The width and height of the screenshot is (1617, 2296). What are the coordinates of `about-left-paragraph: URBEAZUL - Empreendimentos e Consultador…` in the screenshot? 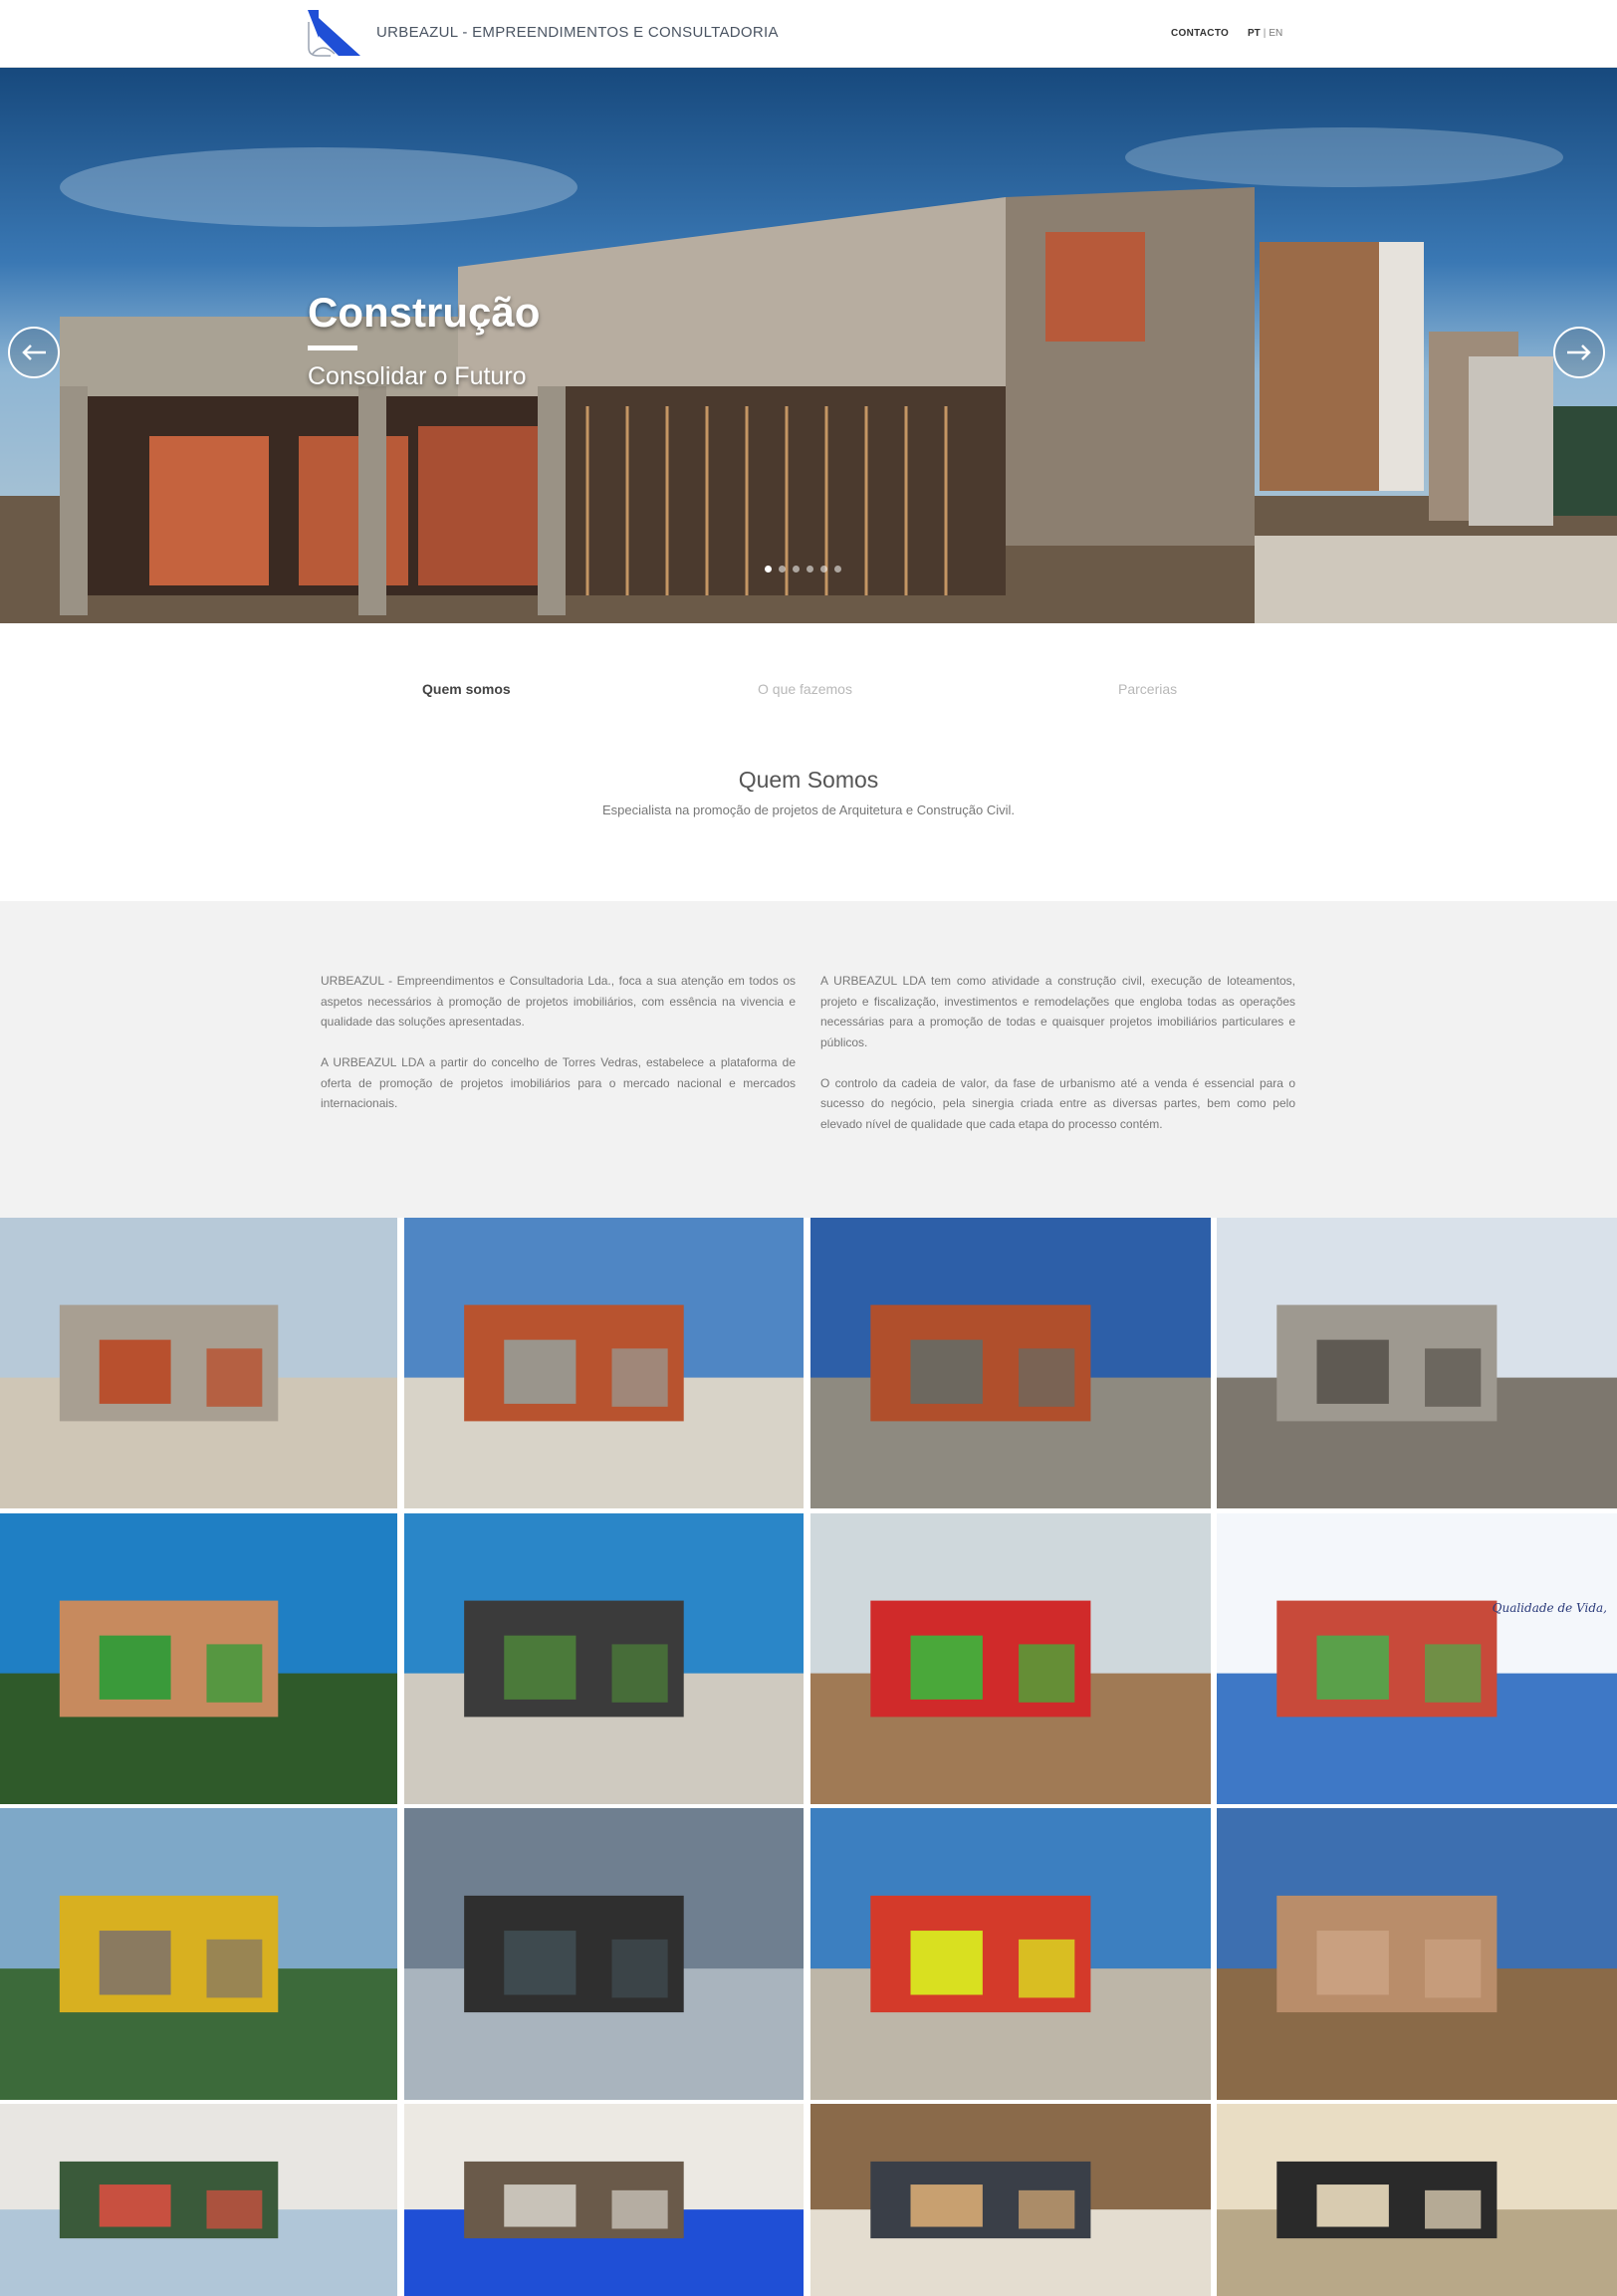 It's located at (558, 1001).